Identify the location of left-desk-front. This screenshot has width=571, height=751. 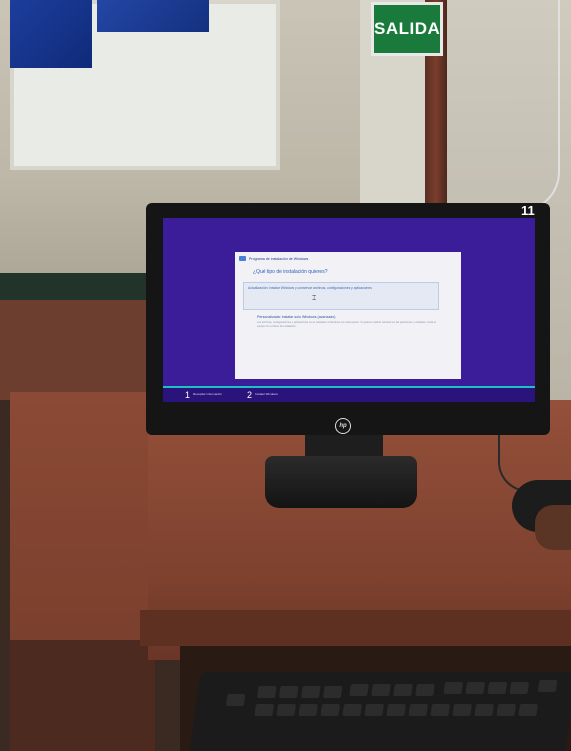
(82, 695).